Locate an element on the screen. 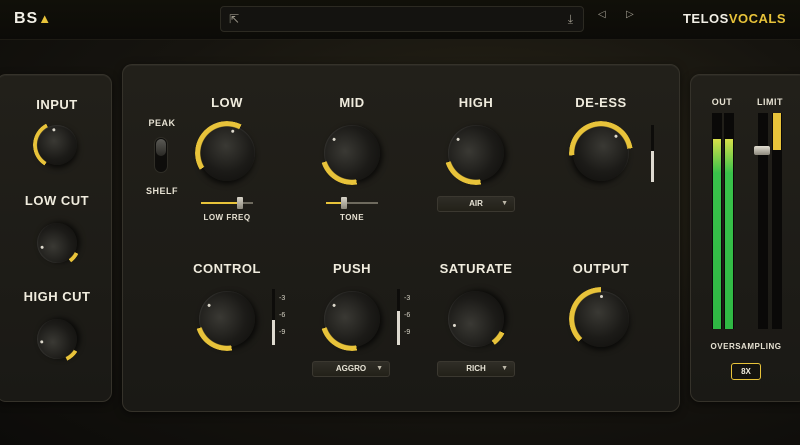  oversampling-label: OVERSAMPLING is located at coordinates (746, 346).